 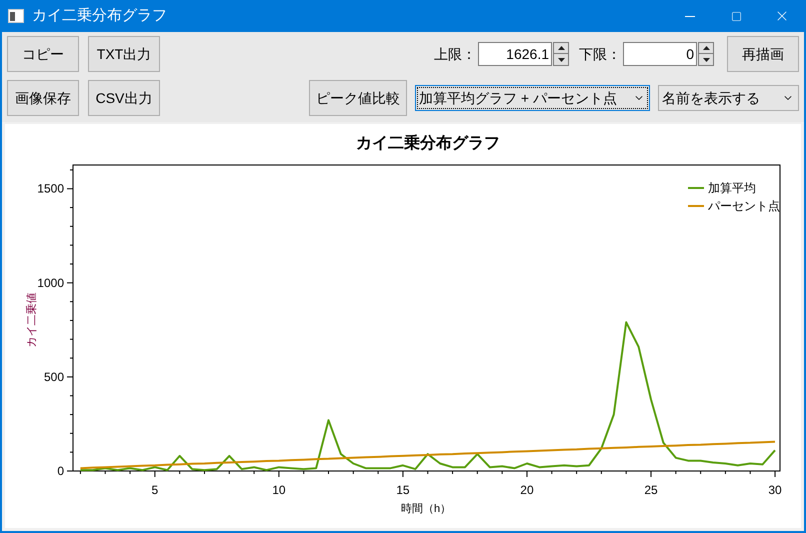 I want to click on y-axis-title: カイ二乗値, so click(x=32, y=320).